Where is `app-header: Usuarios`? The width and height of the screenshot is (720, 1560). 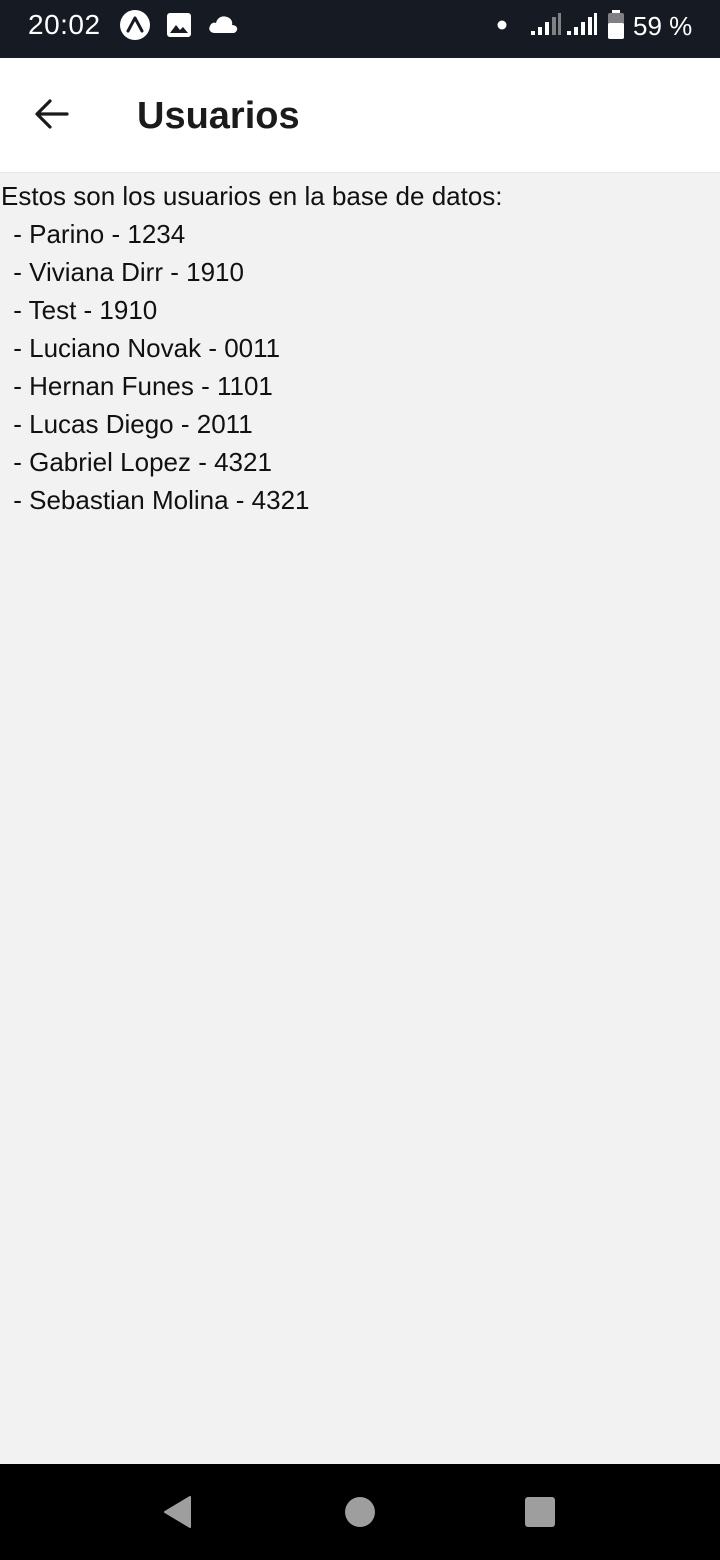 app-header: Usuarios is located at coordinates (360, 115).